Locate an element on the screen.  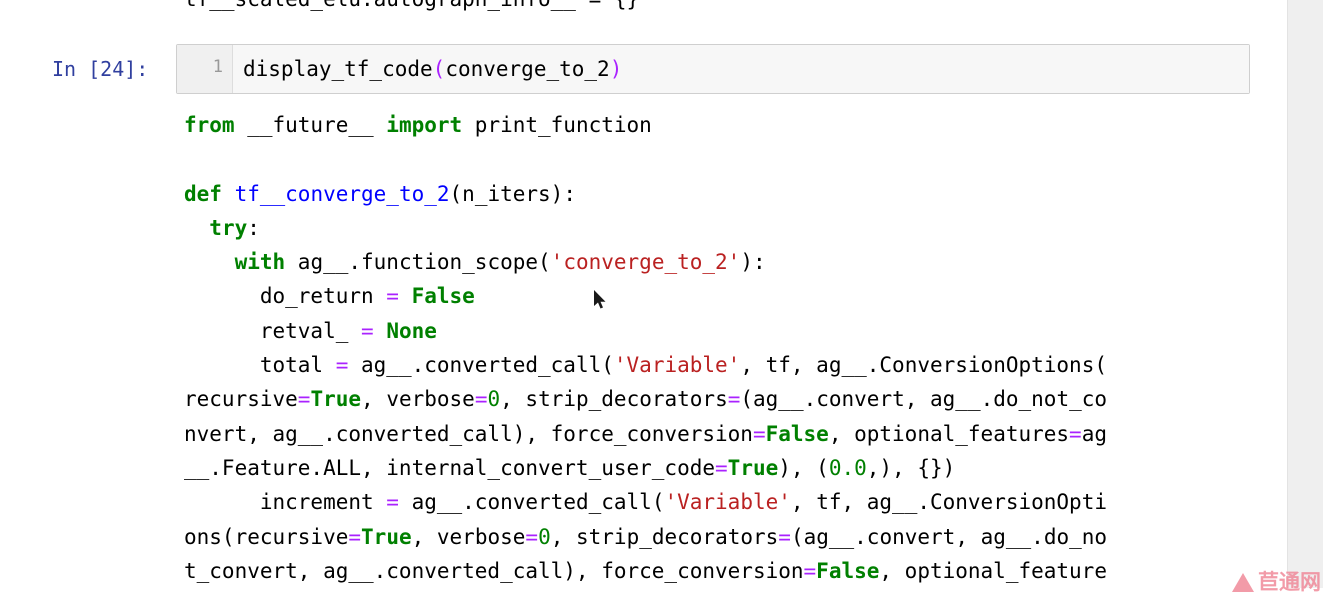
line-number-gutter: 1 is located at coordinates (205, 69).